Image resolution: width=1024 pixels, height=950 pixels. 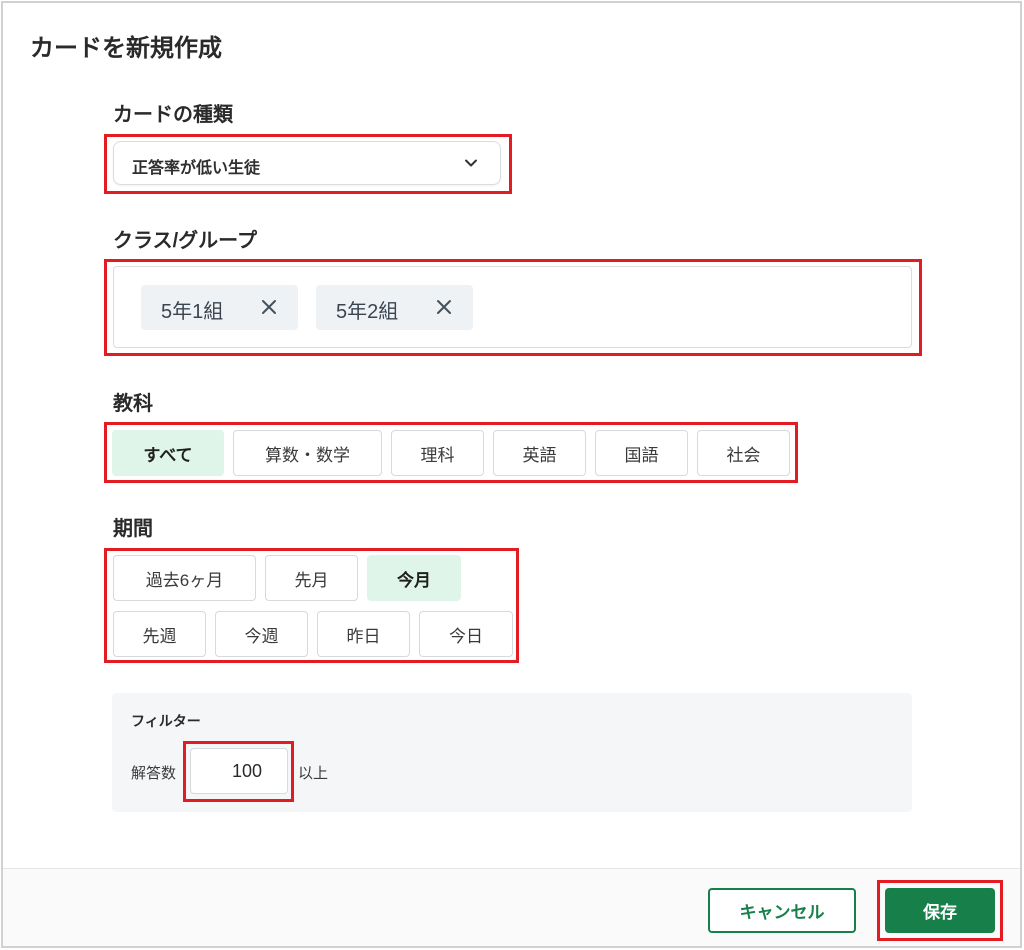 What do you see at coordinates (313, 773) in the screenshot?
I see `answer-count-suffix: 以上` at bounding box center [313, 773].